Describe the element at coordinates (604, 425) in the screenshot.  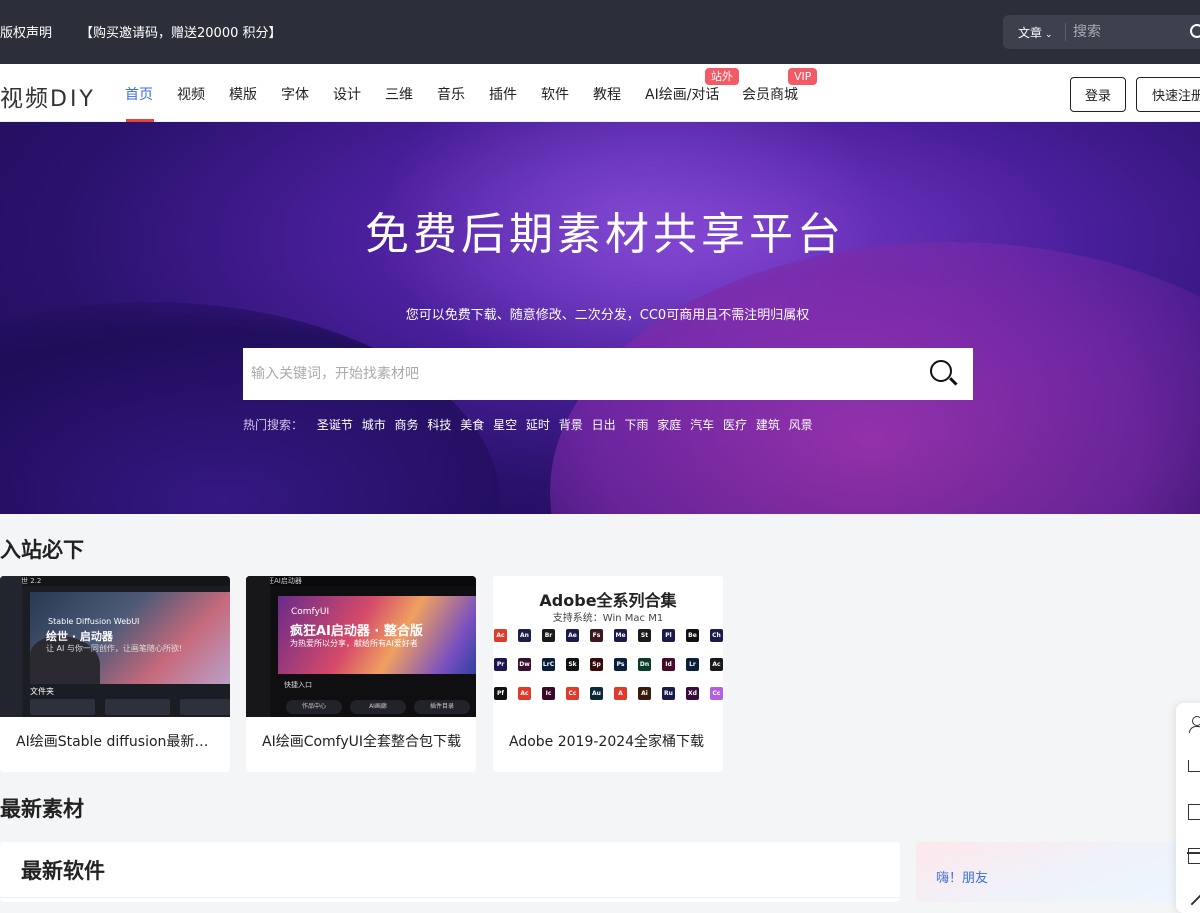
I see `hot-tag: 日出` at that location.